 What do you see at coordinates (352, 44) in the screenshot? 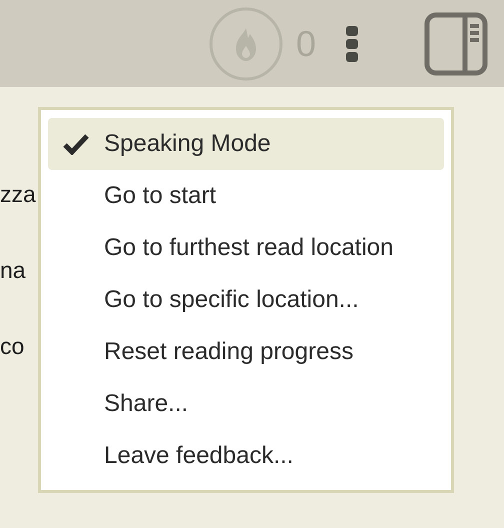
I see `more-menu-icon` at bounding box center [352, 44].